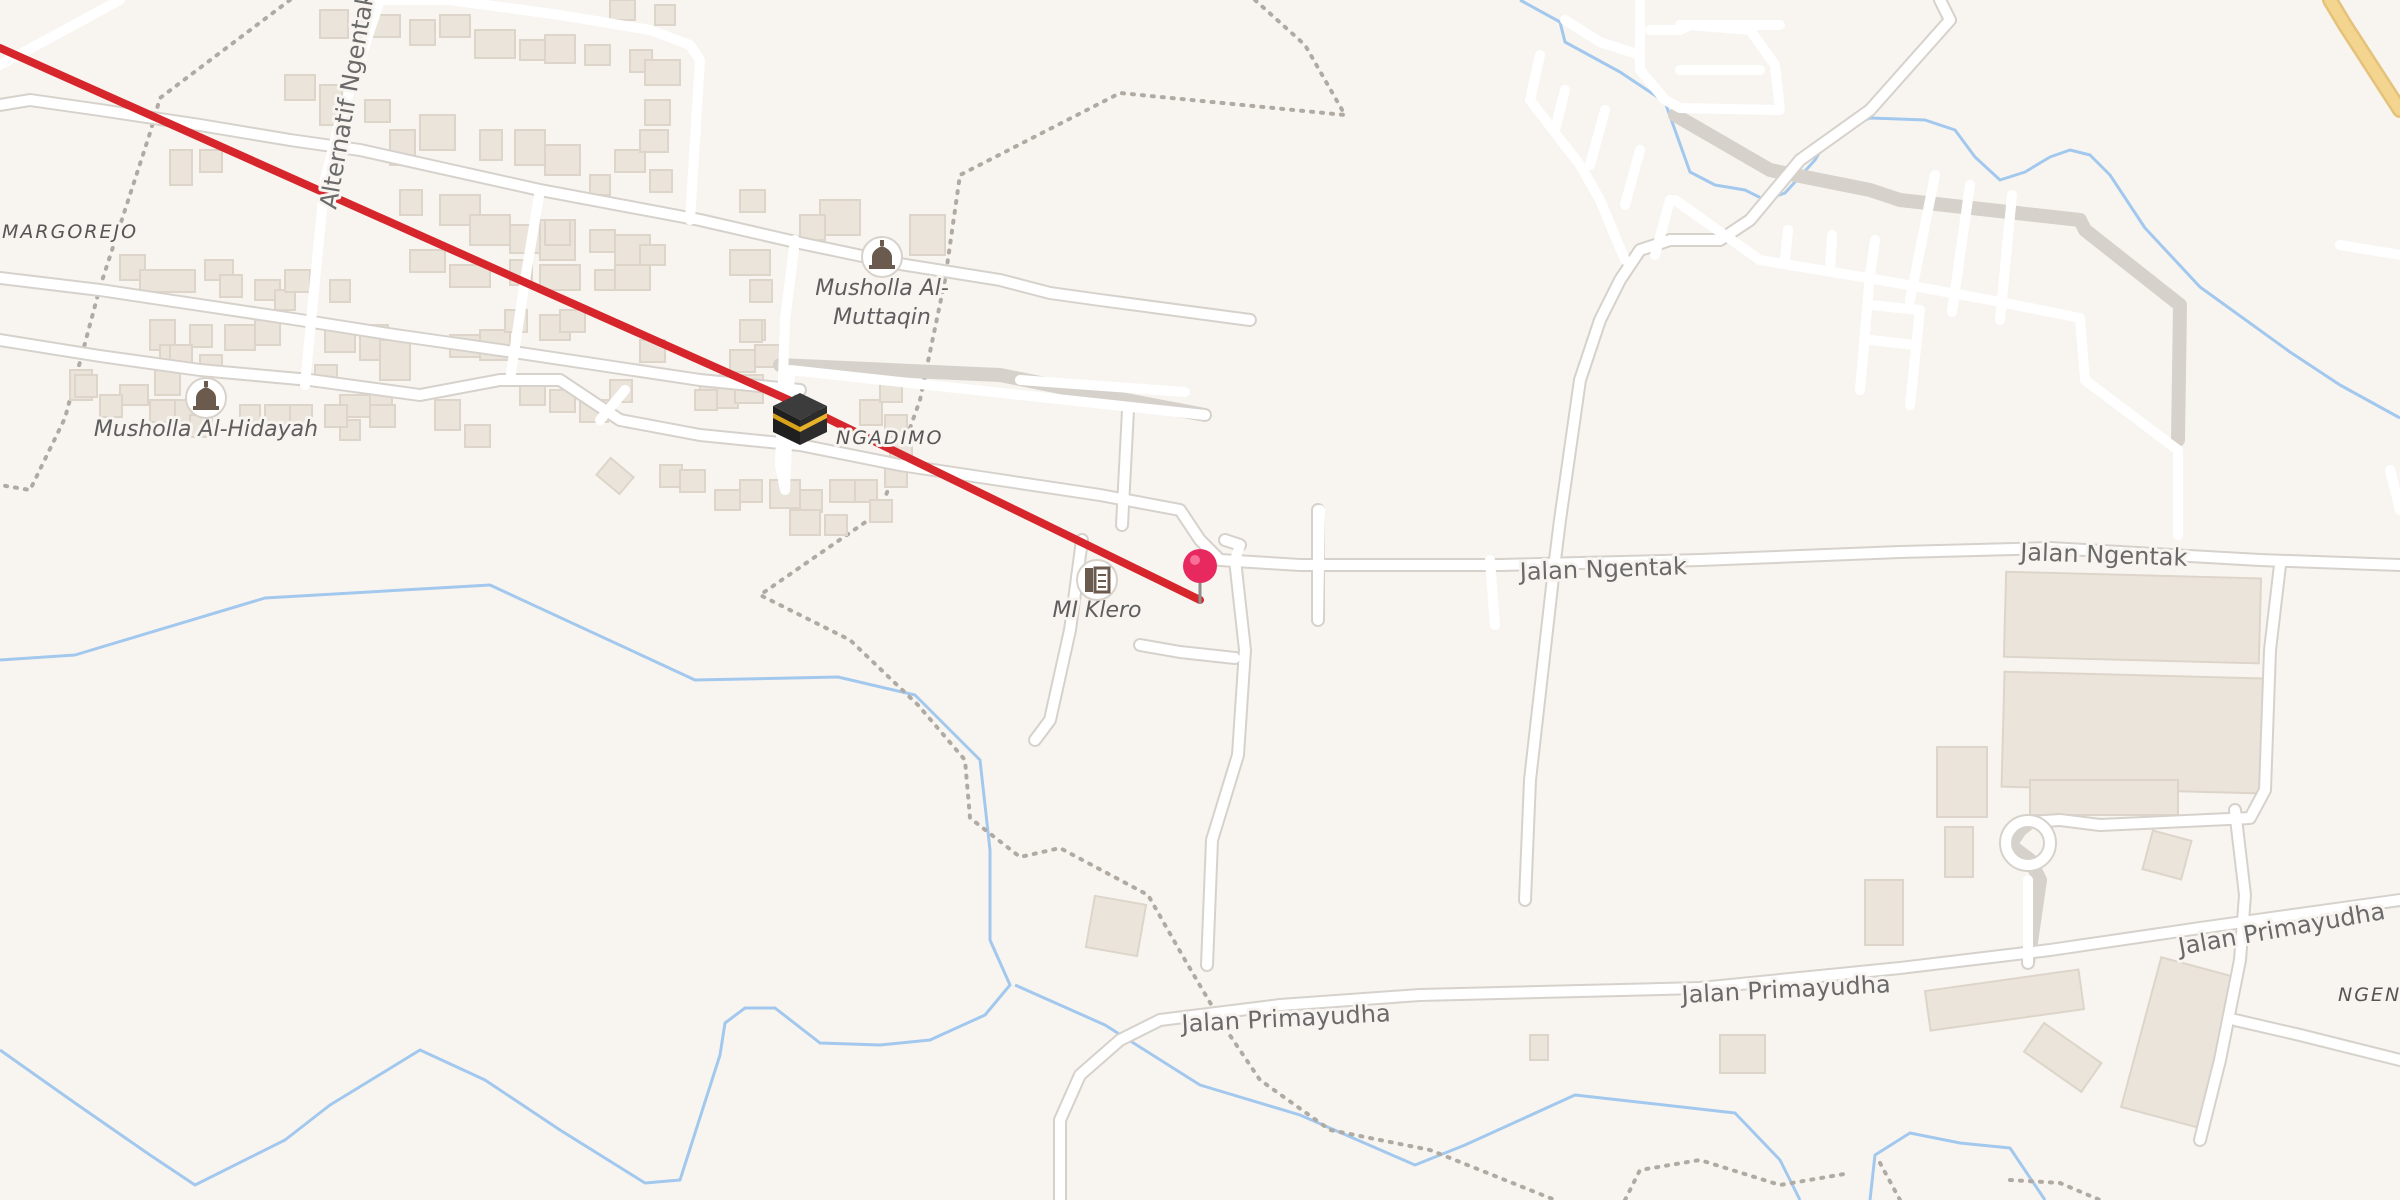  I want to click on poi-label-musholla-hidayah: Musholla Al-Hidayah, so click(206, 429).